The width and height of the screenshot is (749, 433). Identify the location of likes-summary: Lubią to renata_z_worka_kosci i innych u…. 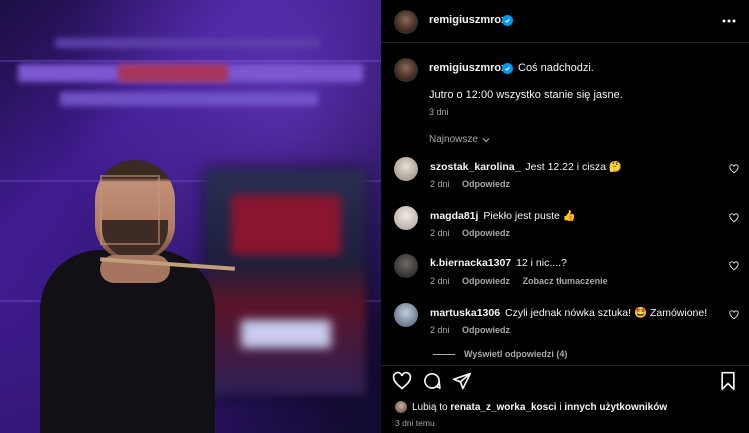
(531, 407).